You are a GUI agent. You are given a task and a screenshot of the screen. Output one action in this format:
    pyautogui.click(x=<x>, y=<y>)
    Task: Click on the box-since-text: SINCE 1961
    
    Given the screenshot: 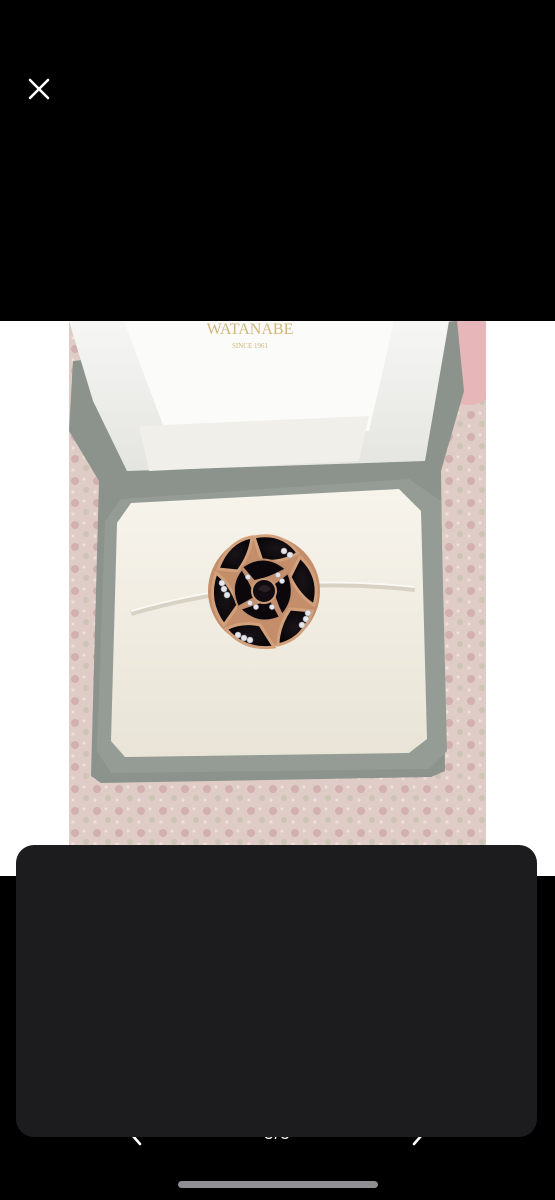 What is the action you would take?
    pyautogui.click(x=250, y=346)
    